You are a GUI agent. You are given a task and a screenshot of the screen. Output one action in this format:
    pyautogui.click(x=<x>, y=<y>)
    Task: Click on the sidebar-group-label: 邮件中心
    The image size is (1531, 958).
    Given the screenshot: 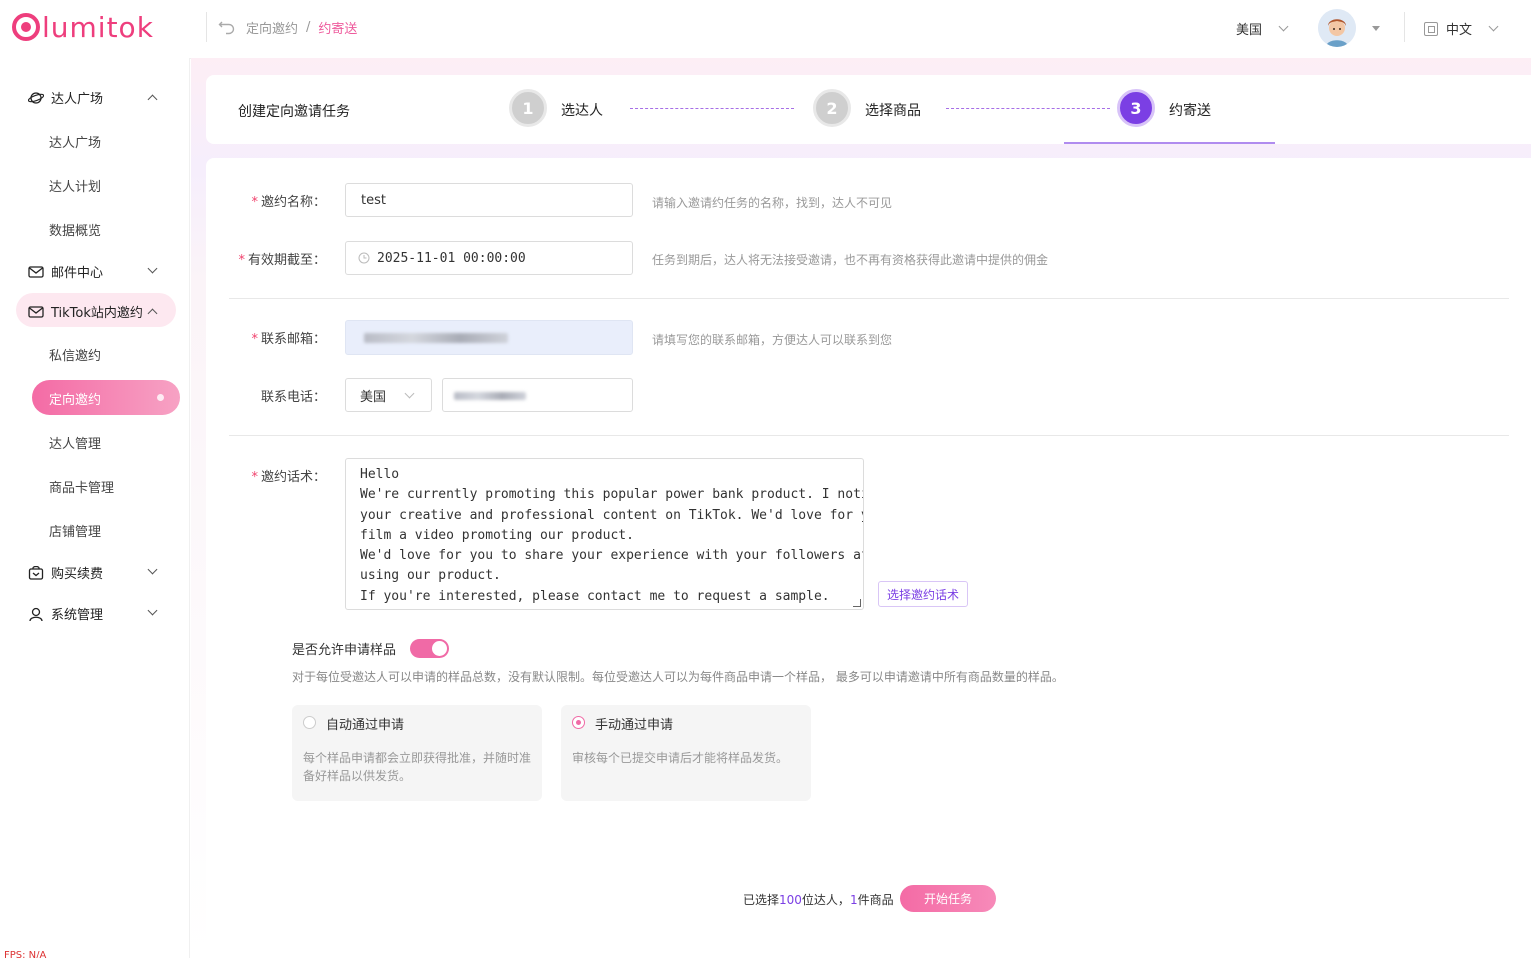 What is the action you would take?
    pyautogui.click(x=77, y=273)
    